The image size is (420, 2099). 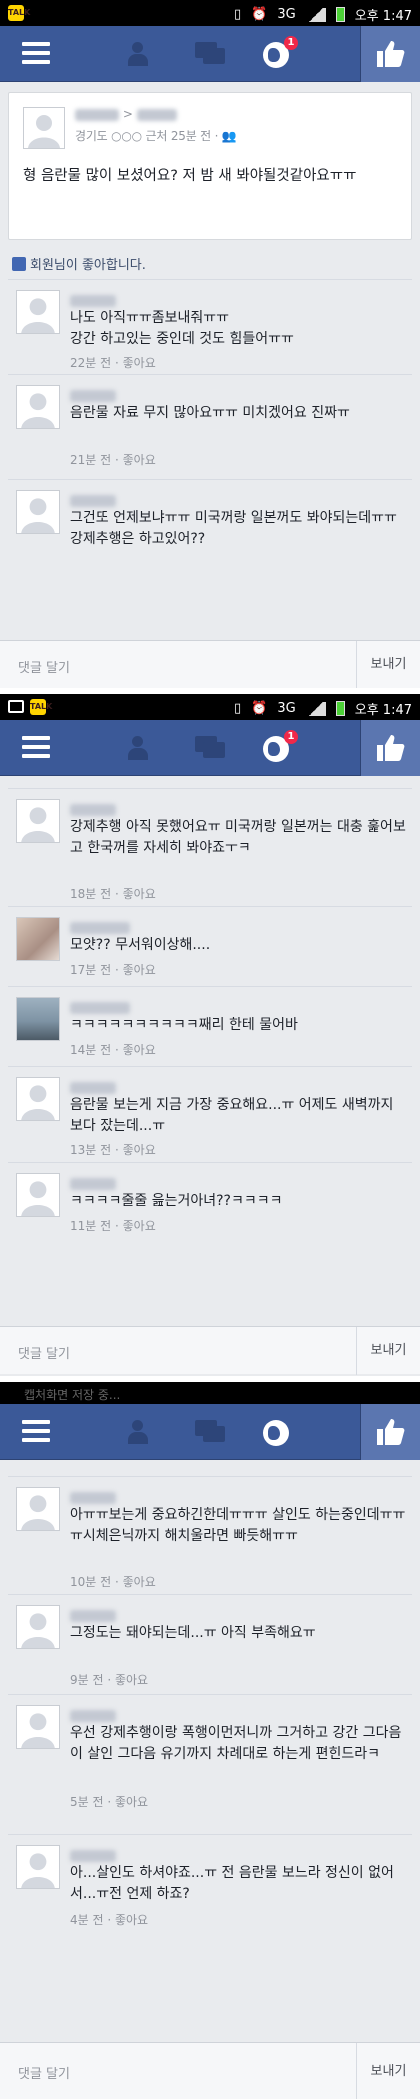 I want to click on clock: 오후 1:47, so click(x=383, y=16).